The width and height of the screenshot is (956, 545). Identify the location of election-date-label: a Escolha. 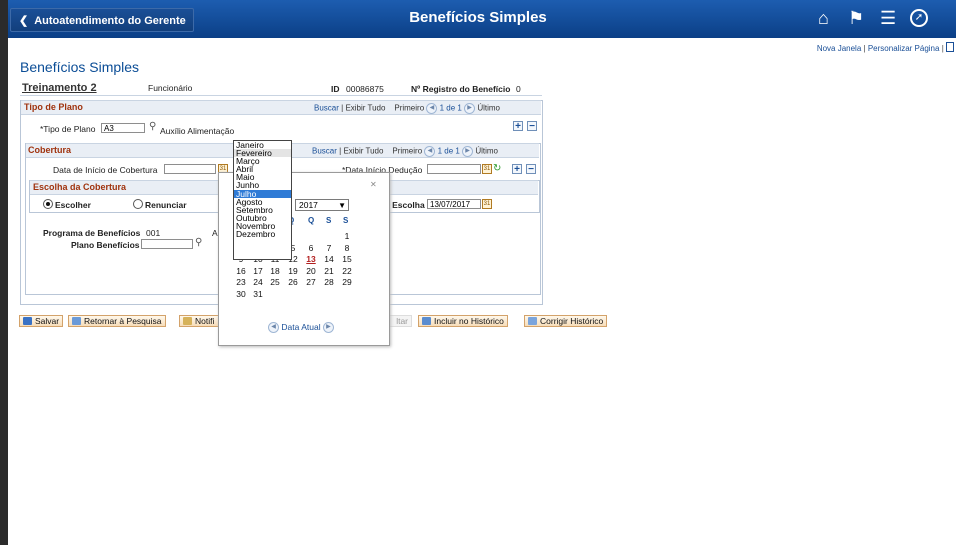
(405, 205).